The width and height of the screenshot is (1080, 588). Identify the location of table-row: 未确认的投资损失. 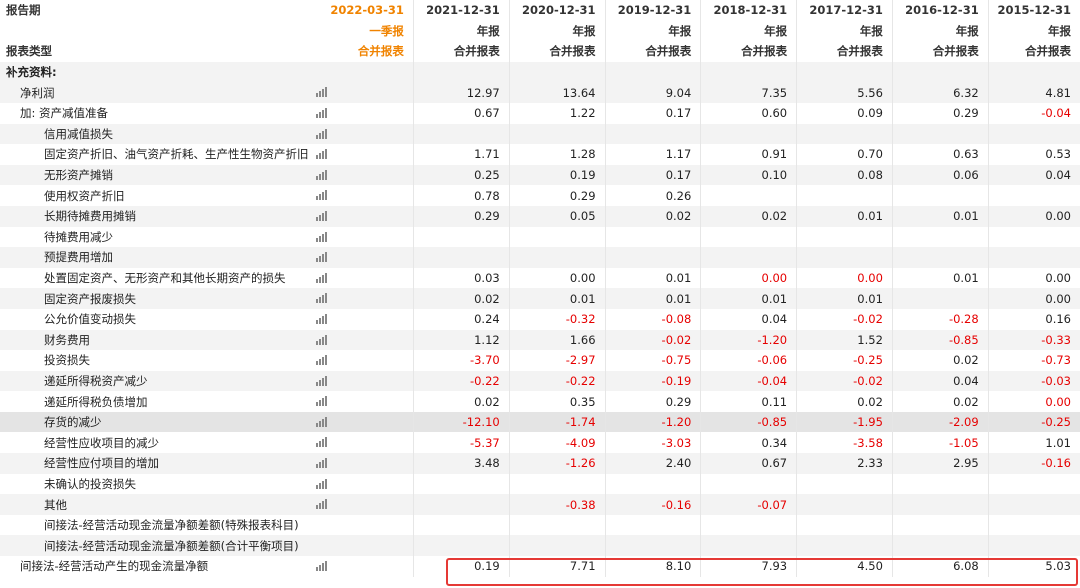
(540, 484).